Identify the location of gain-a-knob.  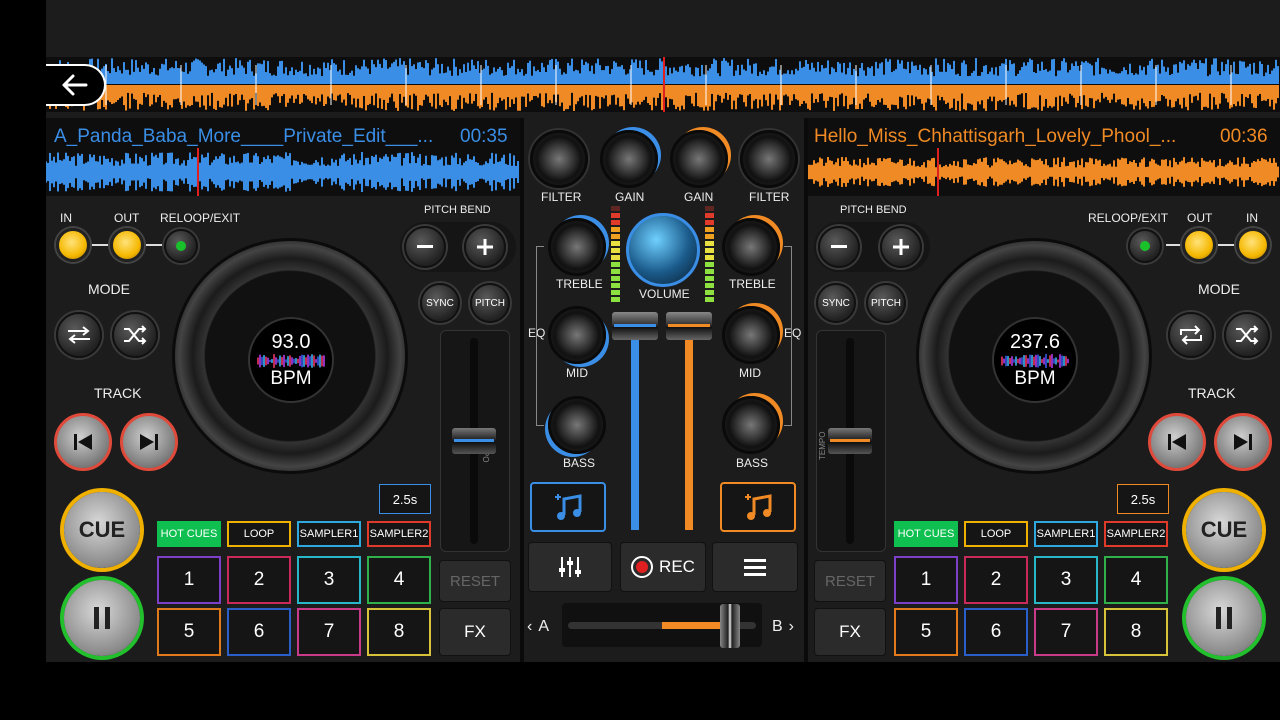
(629, 159).